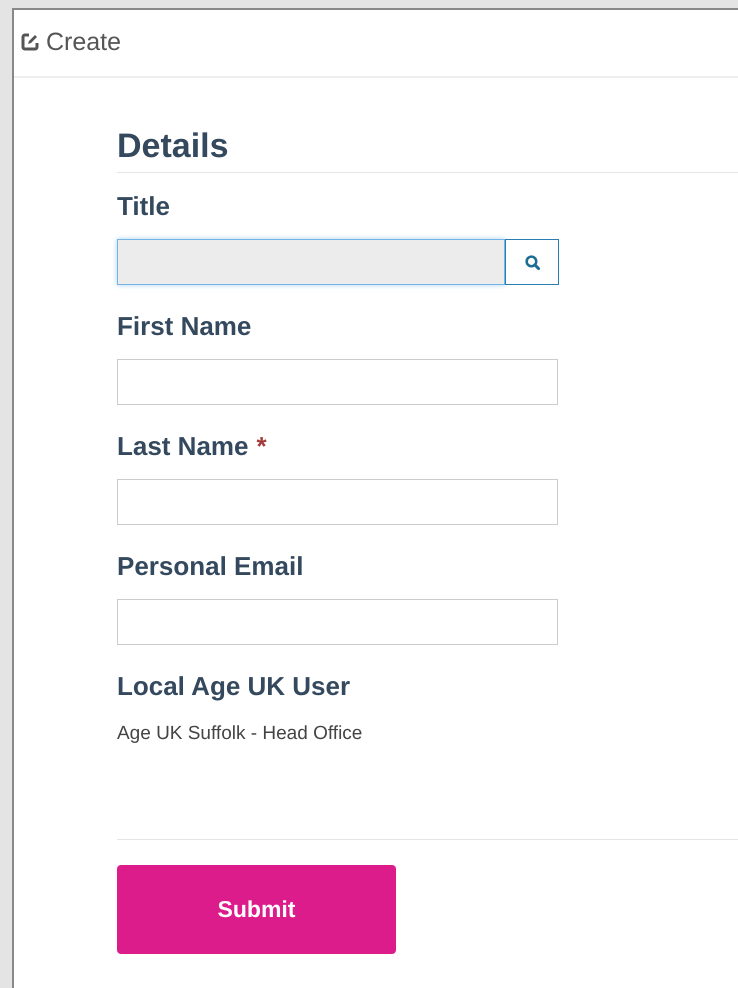 Image resolution: width=738 pixels, height=988 pixels. What do you see at coordinates (30, 42) in the screenshot?
I see `edit-icon` at bounding box center [30, 42].